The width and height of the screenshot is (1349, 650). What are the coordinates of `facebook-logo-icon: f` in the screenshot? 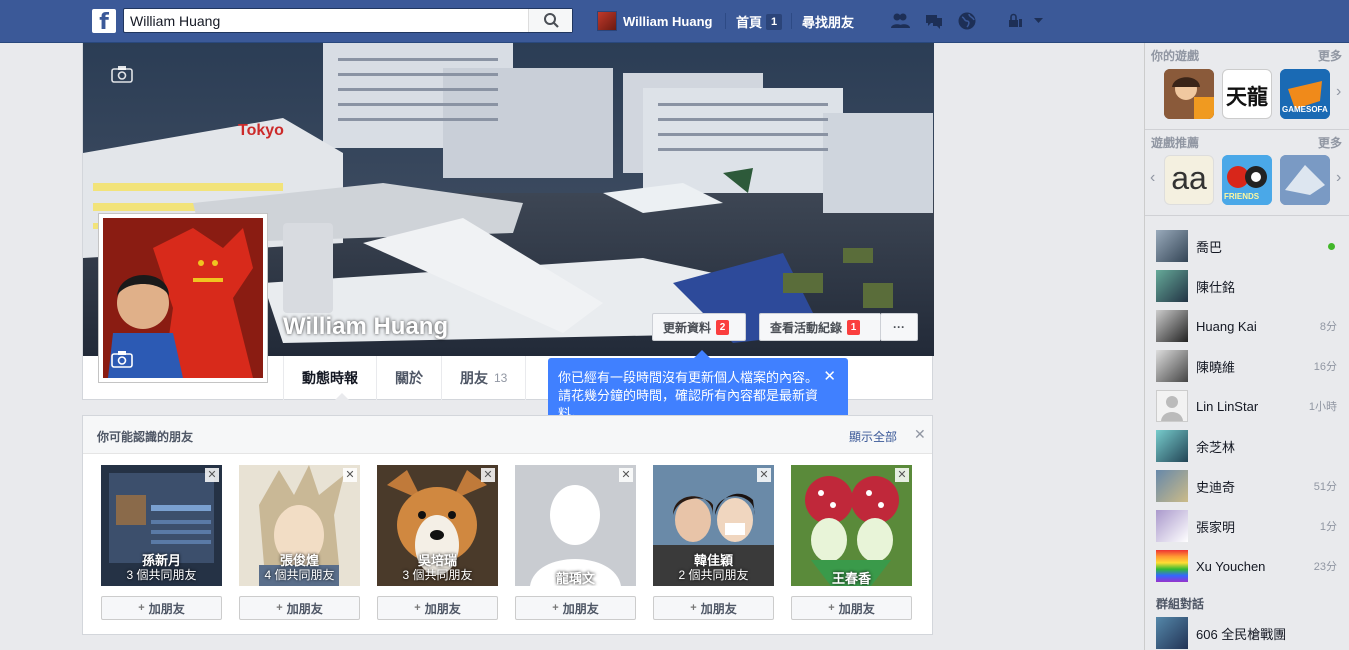 It's located at (104, 21).